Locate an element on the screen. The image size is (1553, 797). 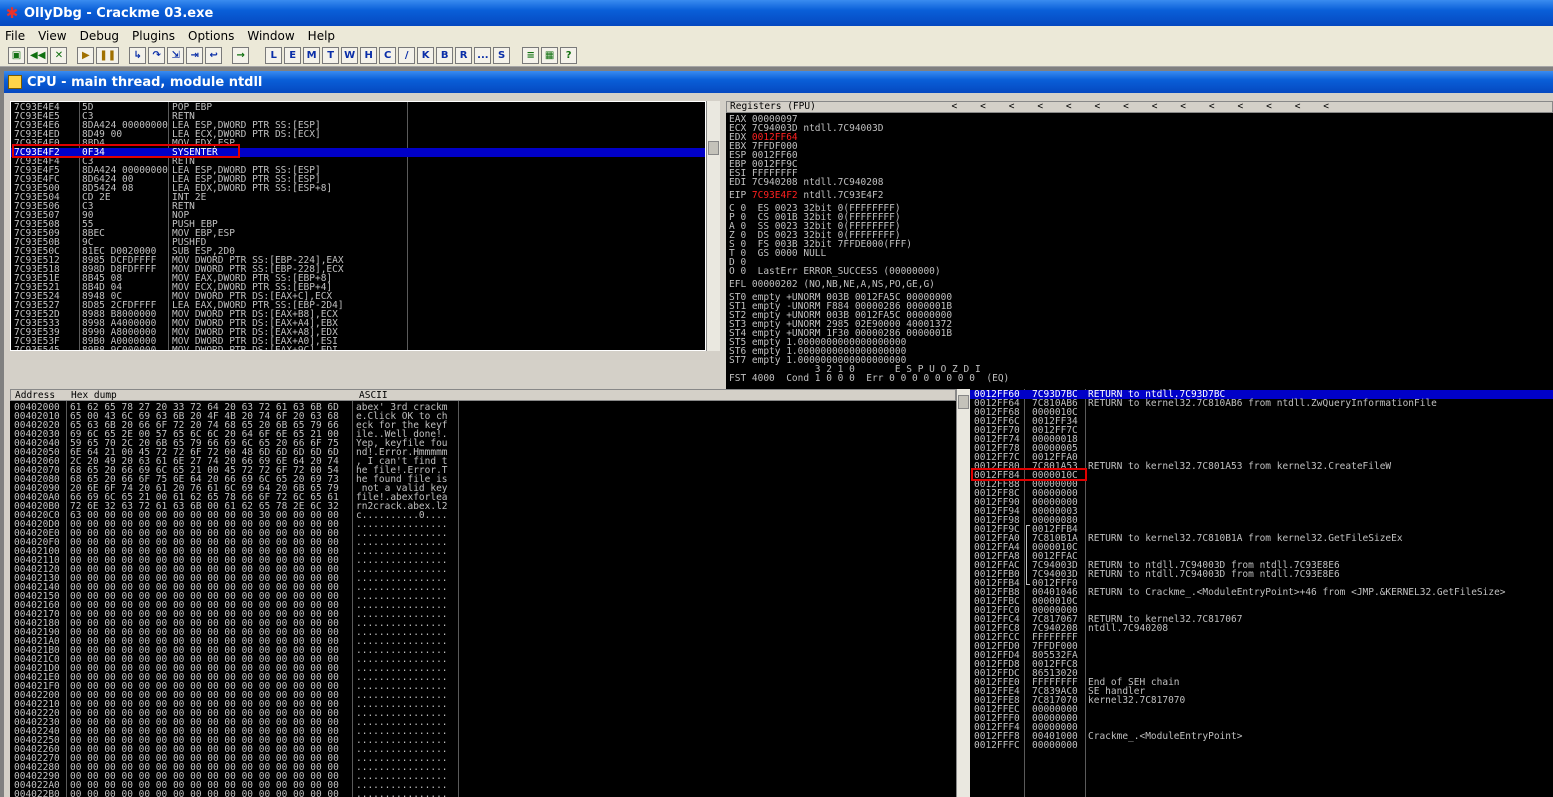
grid-button: ▦ is located at coordinates (550, 55).